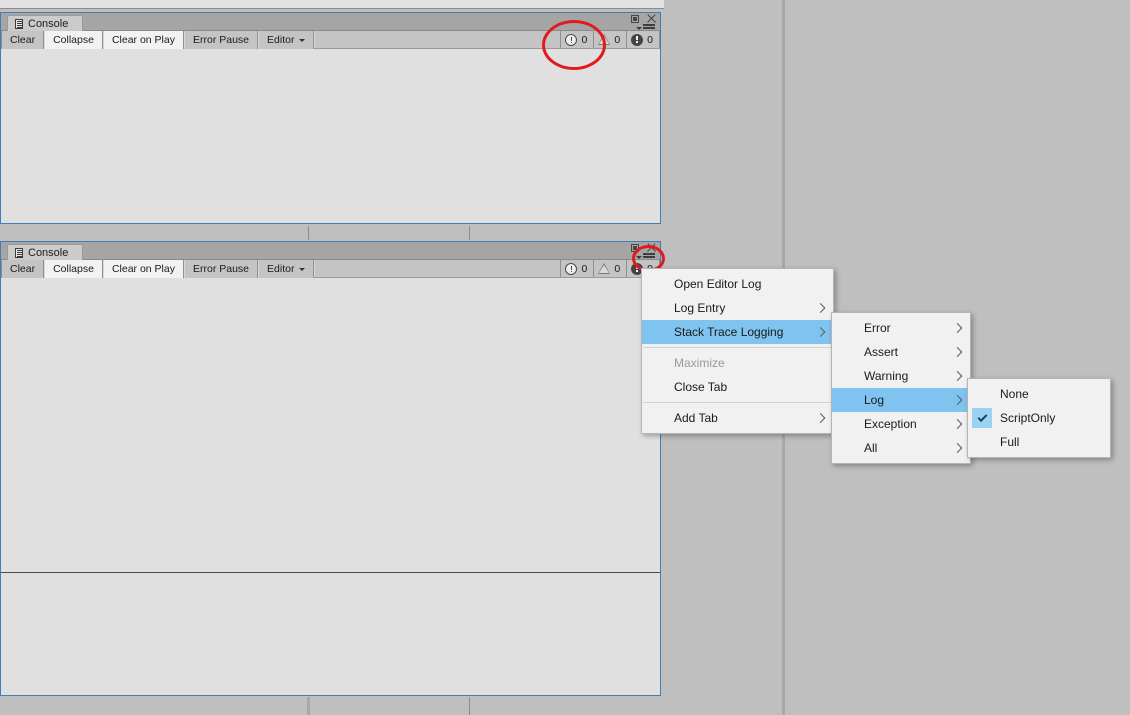 The image size is (1130, 715). I want to click on submenu-item-exception: Exception, so click(901, 424).